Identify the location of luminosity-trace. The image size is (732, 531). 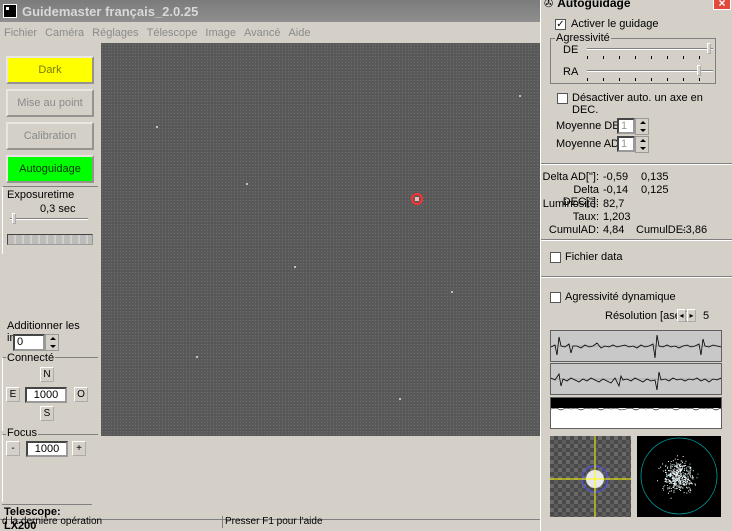
(636, 417).